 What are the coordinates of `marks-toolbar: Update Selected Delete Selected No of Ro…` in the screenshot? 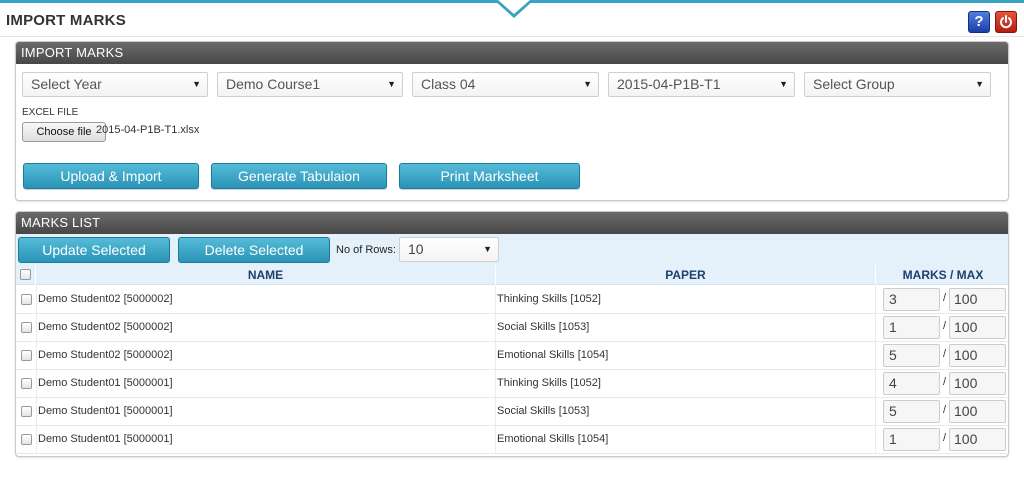 It's located at (512, 249).